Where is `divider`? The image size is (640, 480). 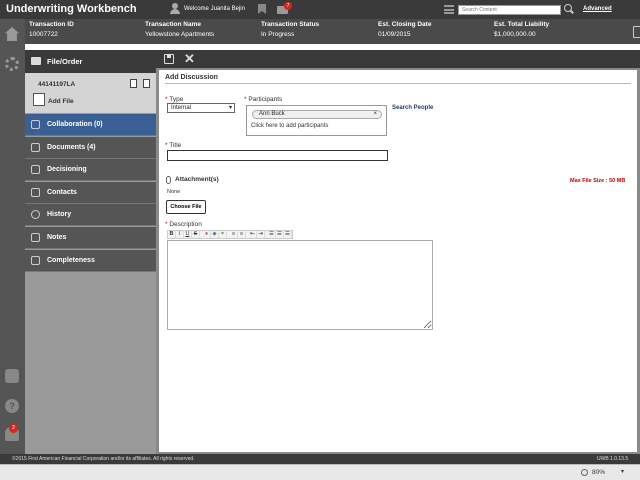
divider is located at coordinates (398, 83).